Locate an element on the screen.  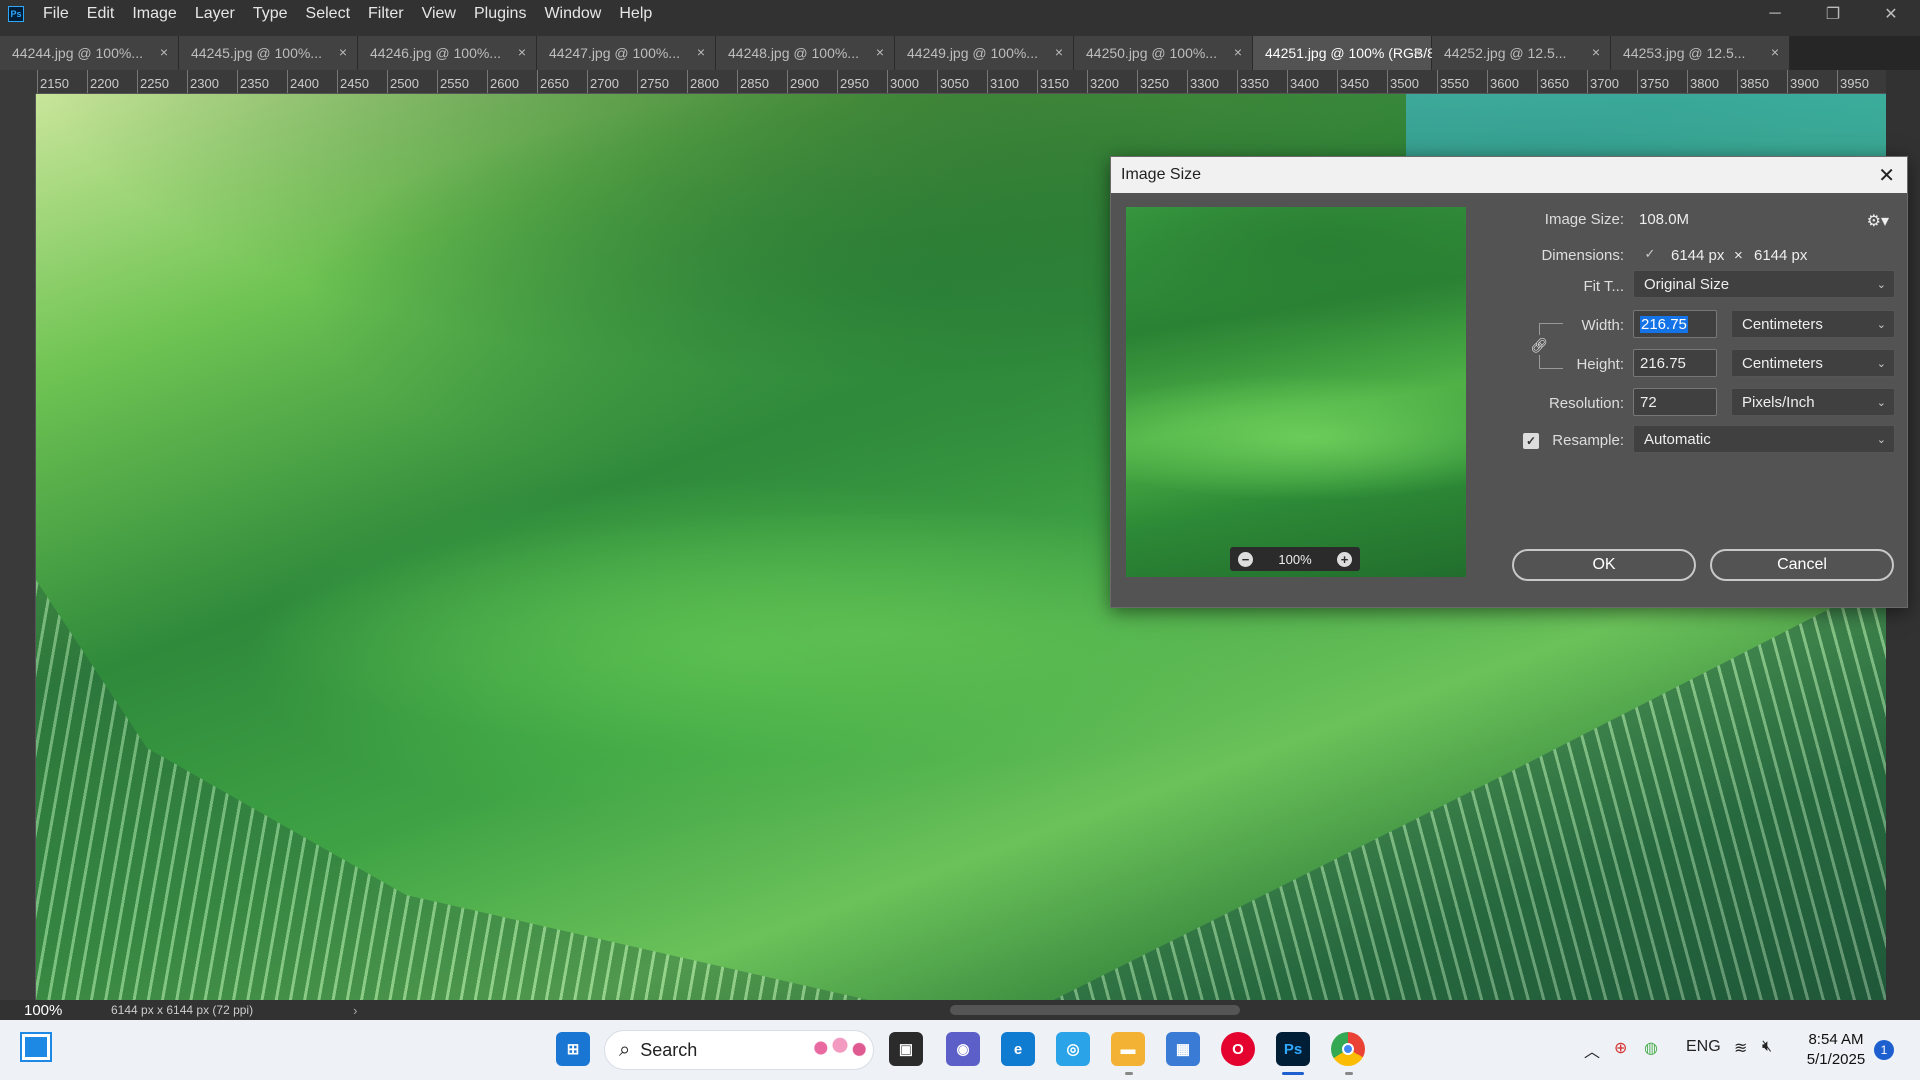
store-icon: ▦ is located at coordinates (1183, 1049).